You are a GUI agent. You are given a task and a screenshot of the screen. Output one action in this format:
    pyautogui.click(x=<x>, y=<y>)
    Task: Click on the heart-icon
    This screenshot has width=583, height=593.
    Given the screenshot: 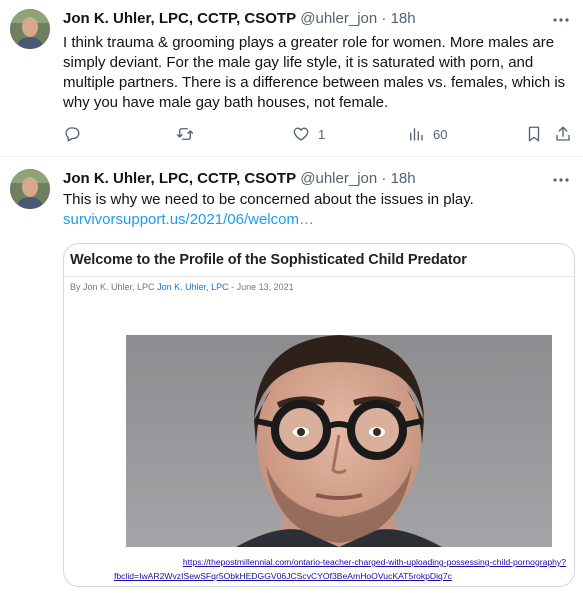 What is the action you would take?
    pyautogui.click(x=301, y=134)
    